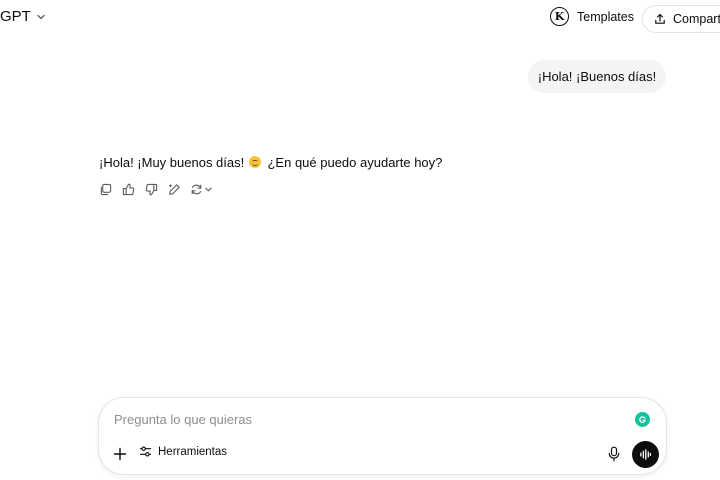  Describe the element at coordinates (254, 162) in the screenshot. I see `smiling-face-emoji-icon` at that location.